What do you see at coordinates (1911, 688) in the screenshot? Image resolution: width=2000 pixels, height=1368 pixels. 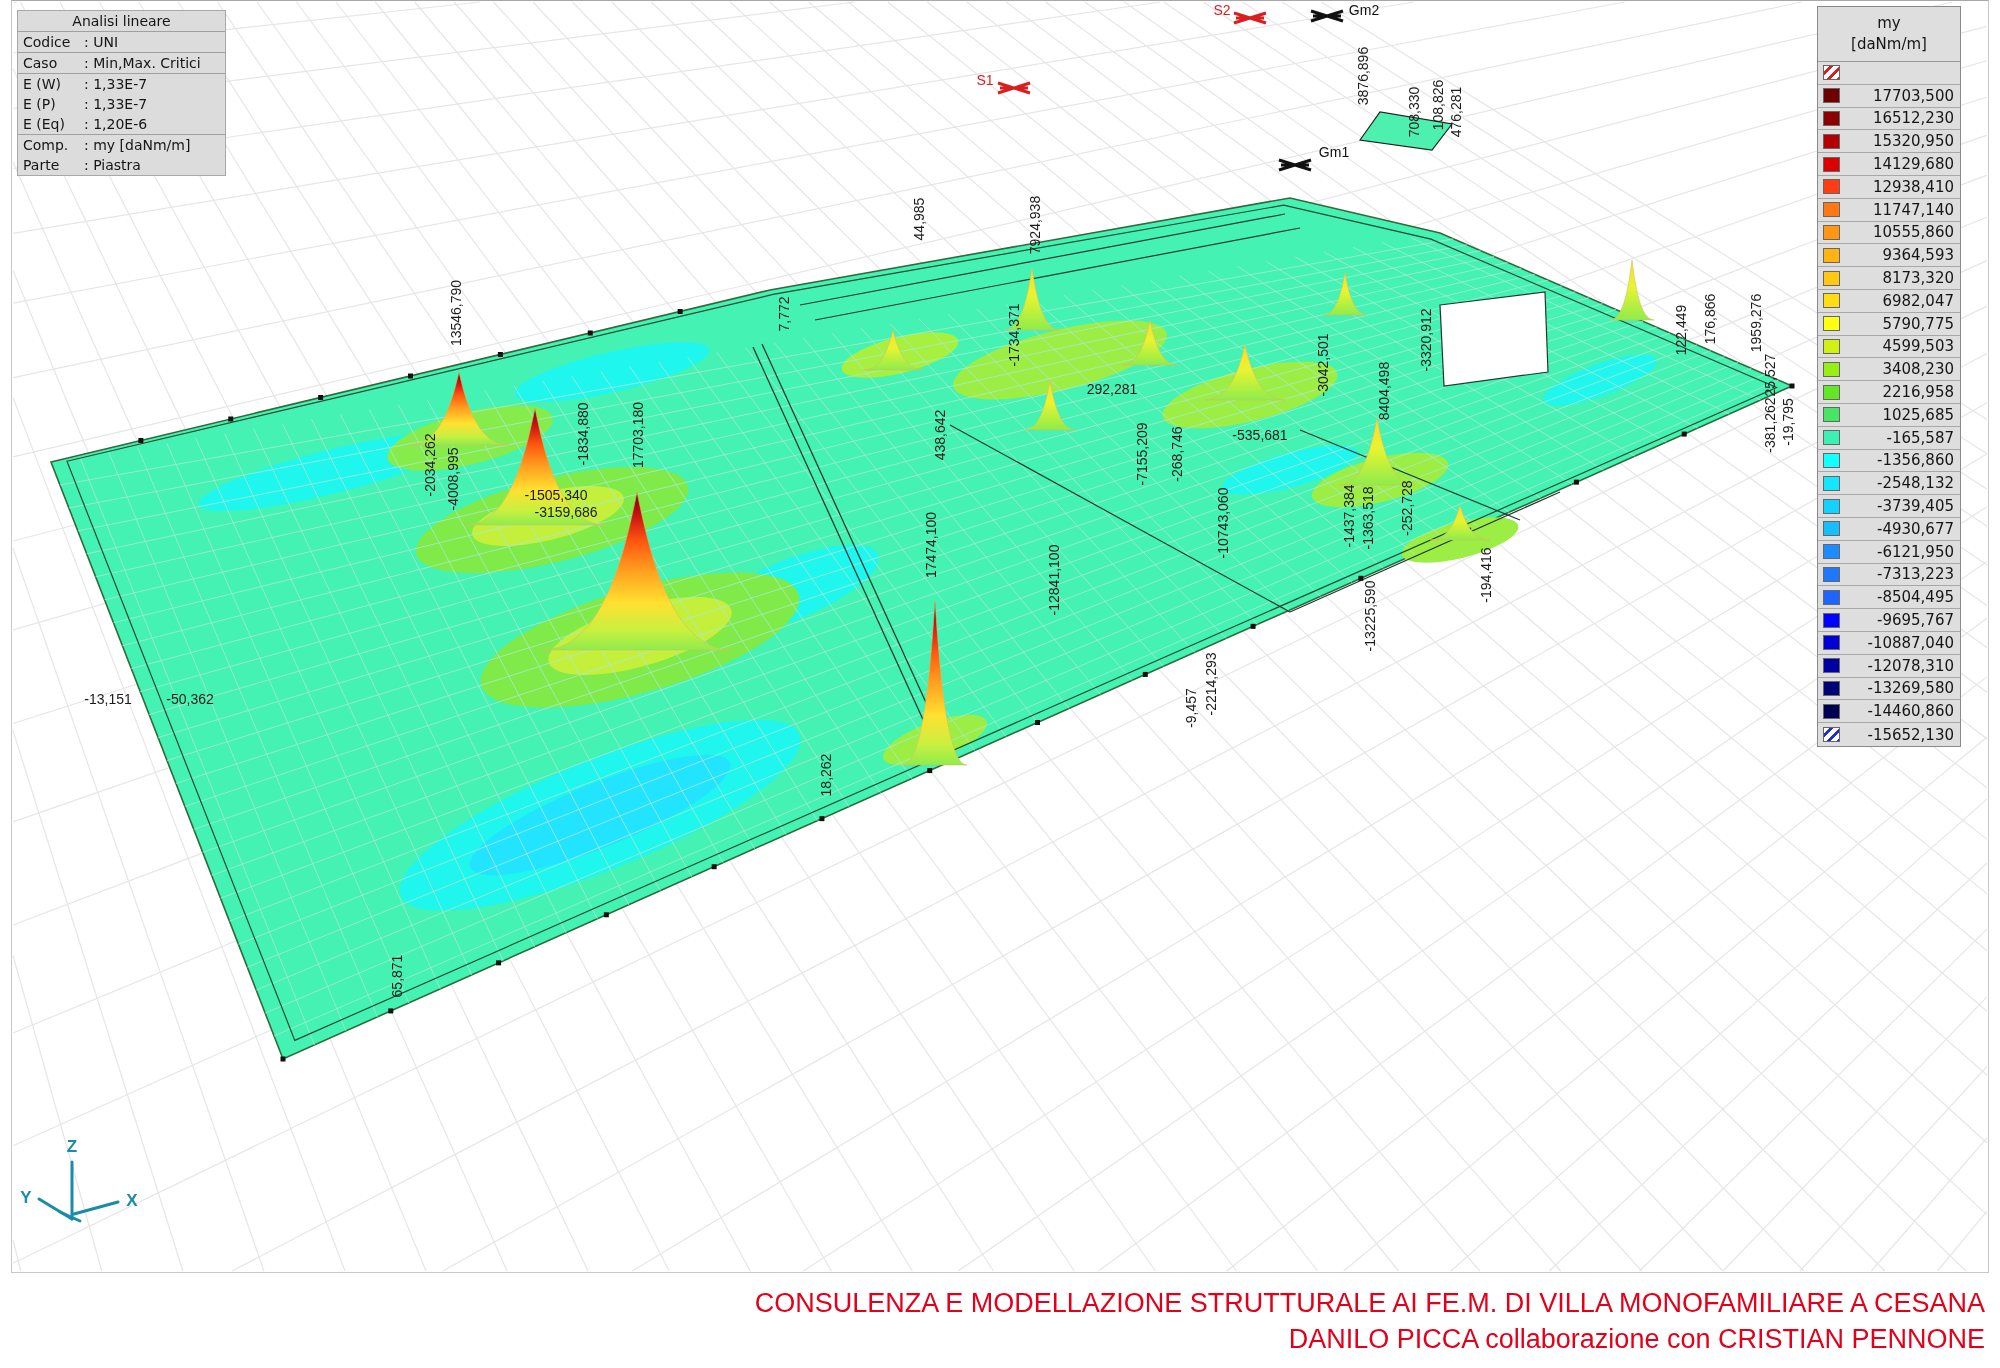 I see `legend-value: -13269,580` at bounding box center [1911, 688].